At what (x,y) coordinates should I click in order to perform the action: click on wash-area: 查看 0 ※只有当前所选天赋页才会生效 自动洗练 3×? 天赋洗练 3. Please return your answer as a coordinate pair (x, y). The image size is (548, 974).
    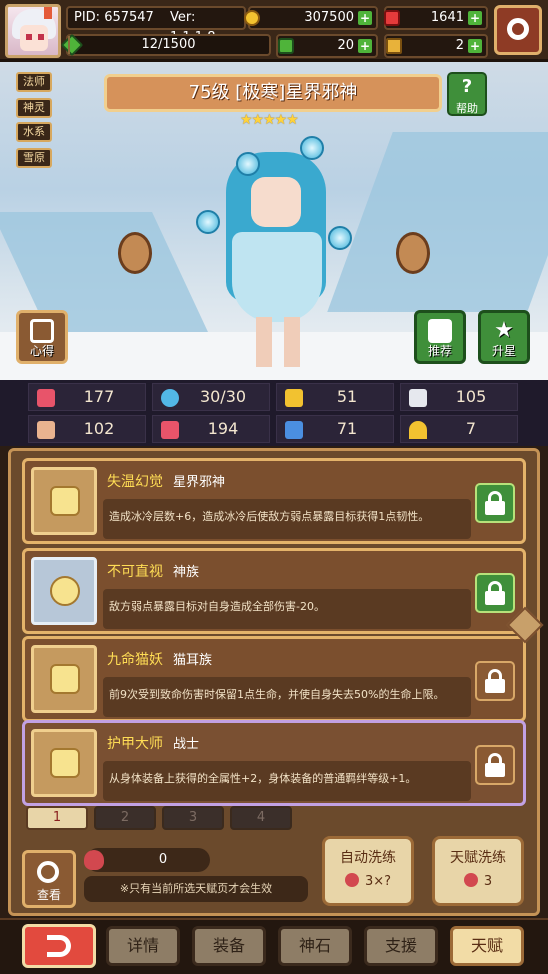
    Looking at the image, I should click on (274, 876).